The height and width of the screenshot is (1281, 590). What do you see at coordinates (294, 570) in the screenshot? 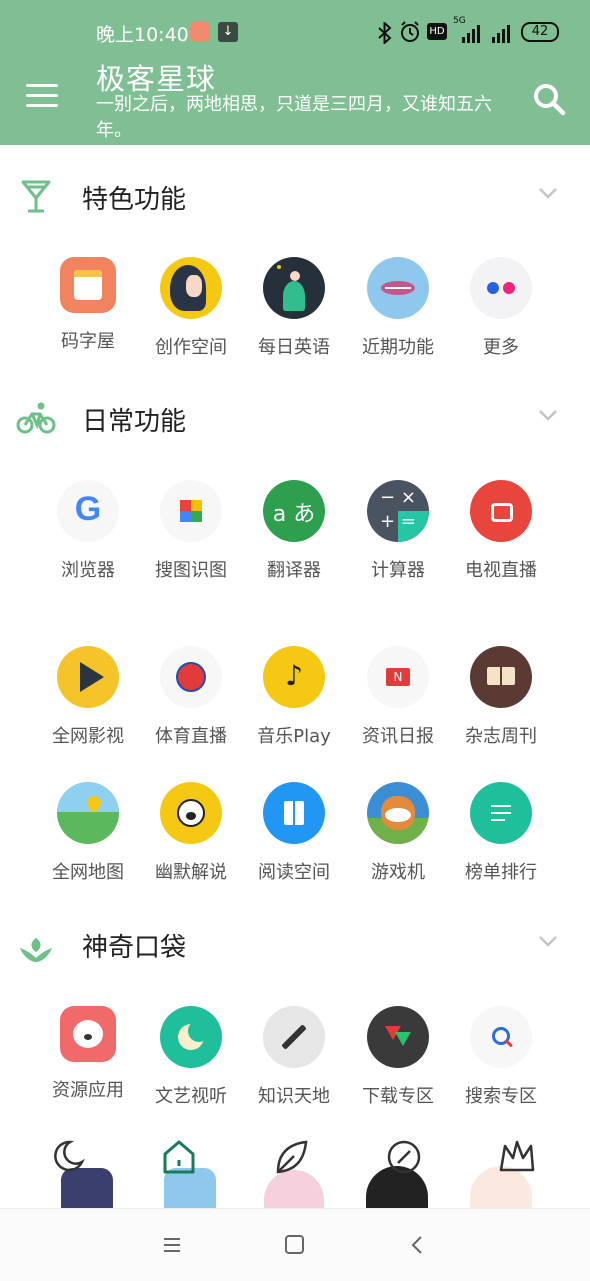
I see `tile-label: 翻译器` at bounding box center [294, 570].